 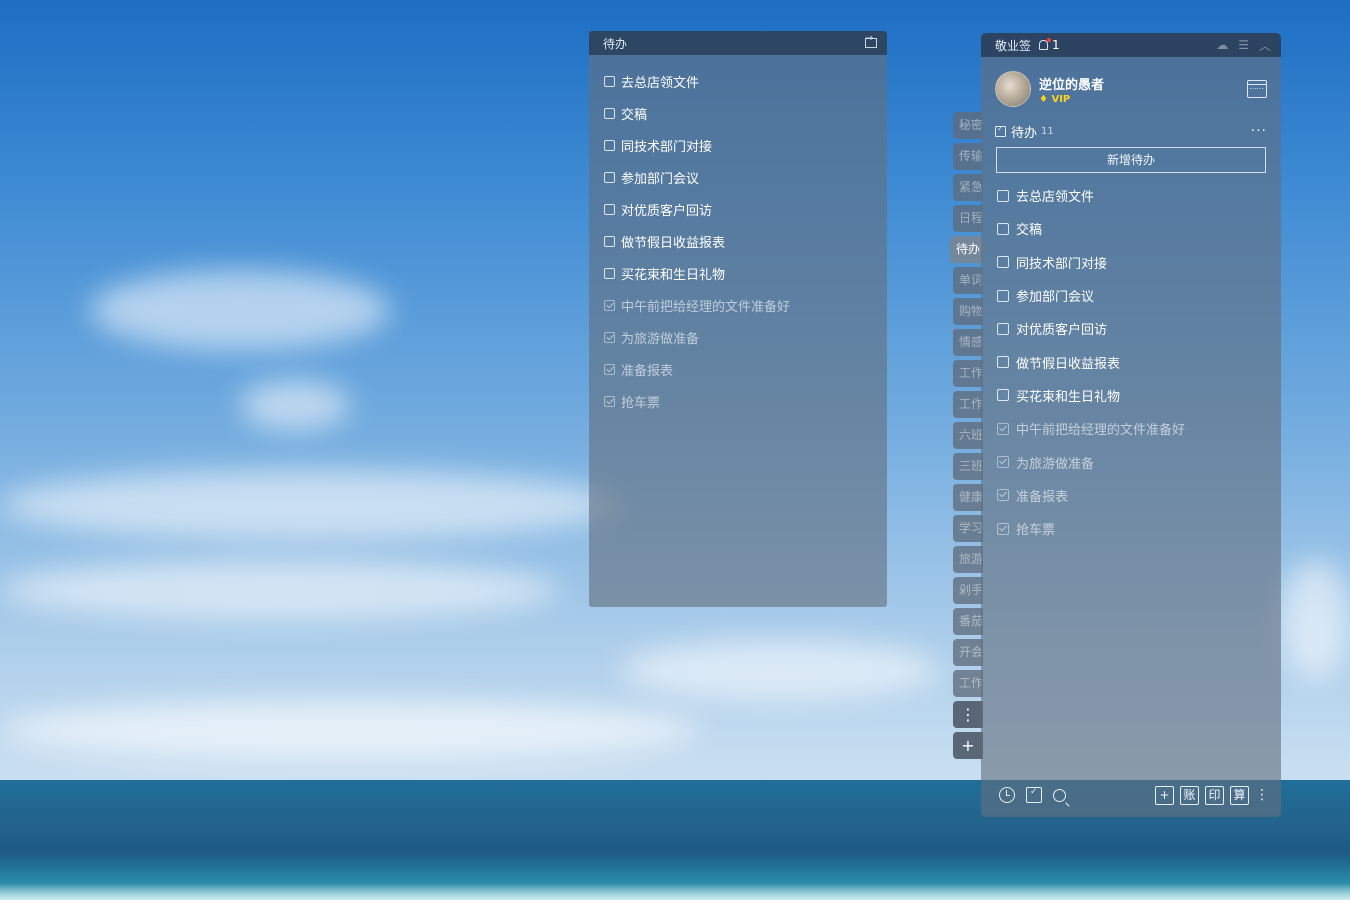 I want to click on sea-foam, so click(x=675, y=892).